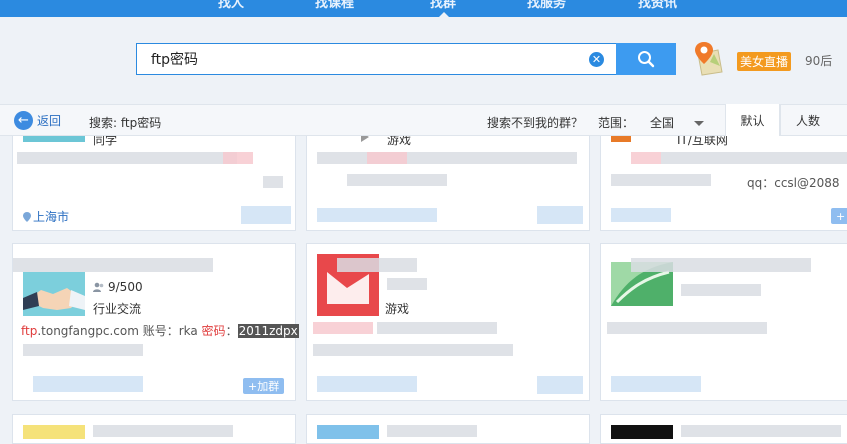 The width and height of the screenshot is (847, 444). What do you see at coordinates (231, 5) in the screenshot?
I see `tab-find-people: 找人` at bounding box center [231, 5].